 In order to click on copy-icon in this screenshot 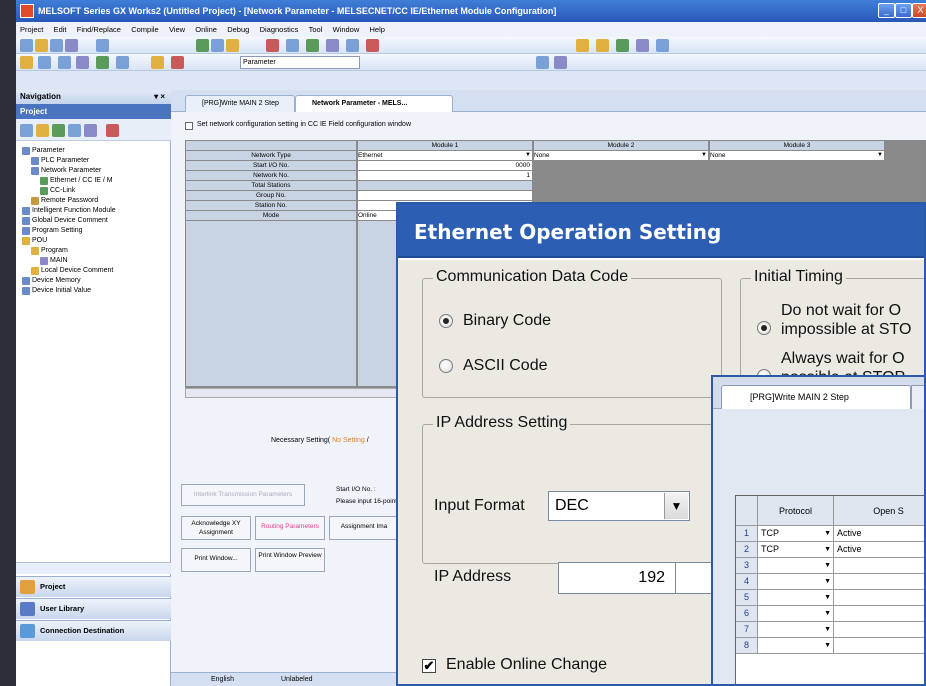, I will do `click(217, 45)`.